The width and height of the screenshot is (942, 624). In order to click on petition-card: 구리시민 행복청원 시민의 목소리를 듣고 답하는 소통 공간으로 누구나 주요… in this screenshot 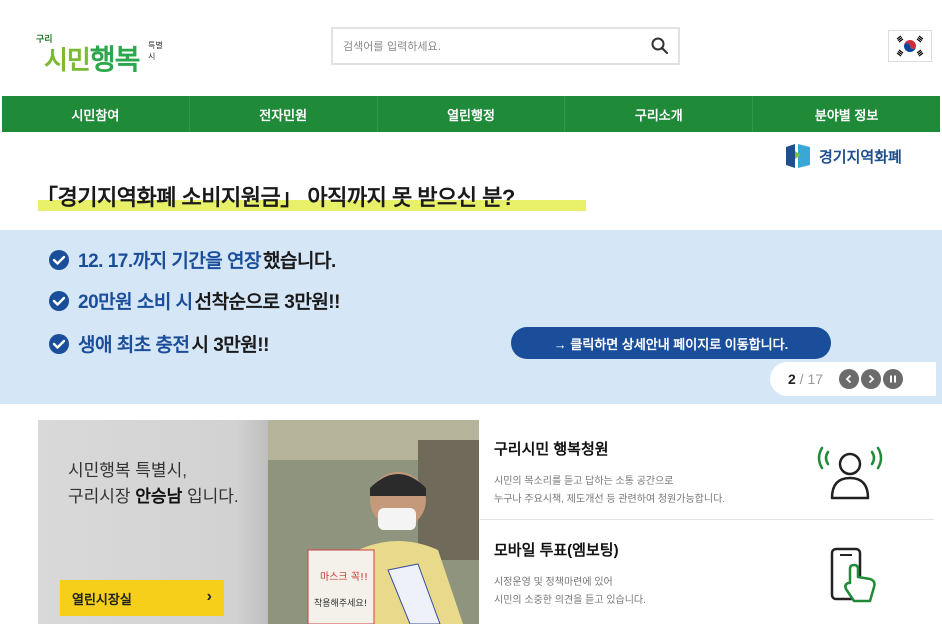, I will do `click(707, 470)`.